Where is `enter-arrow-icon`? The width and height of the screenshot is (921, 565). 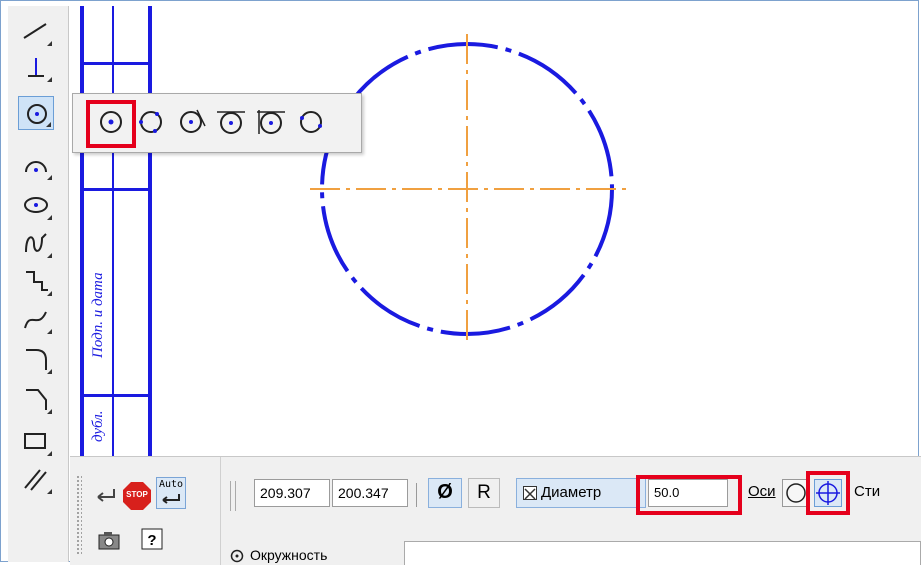 enter-arrow-icon is located at coordinates (106, 495).